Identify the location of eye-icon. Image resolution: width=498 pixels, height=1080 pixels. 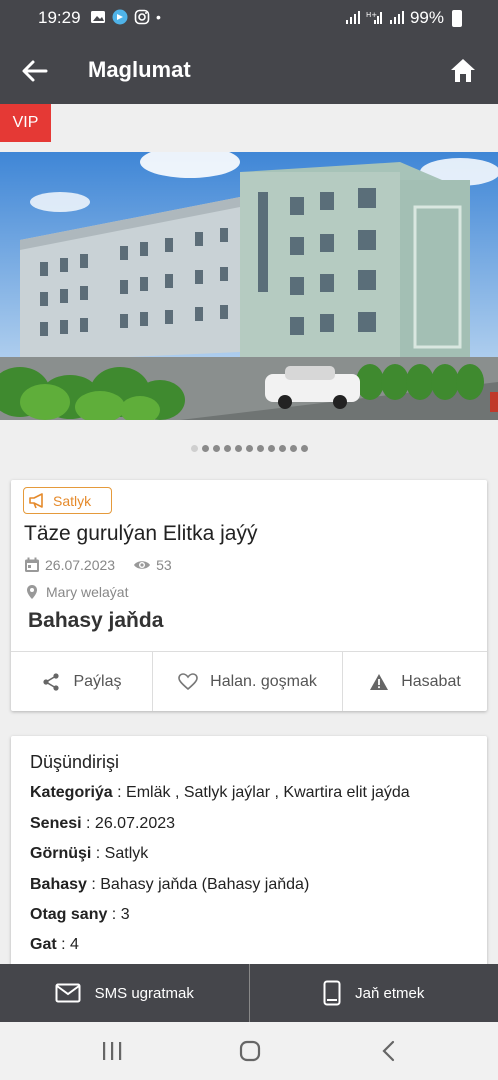
(142, 565).